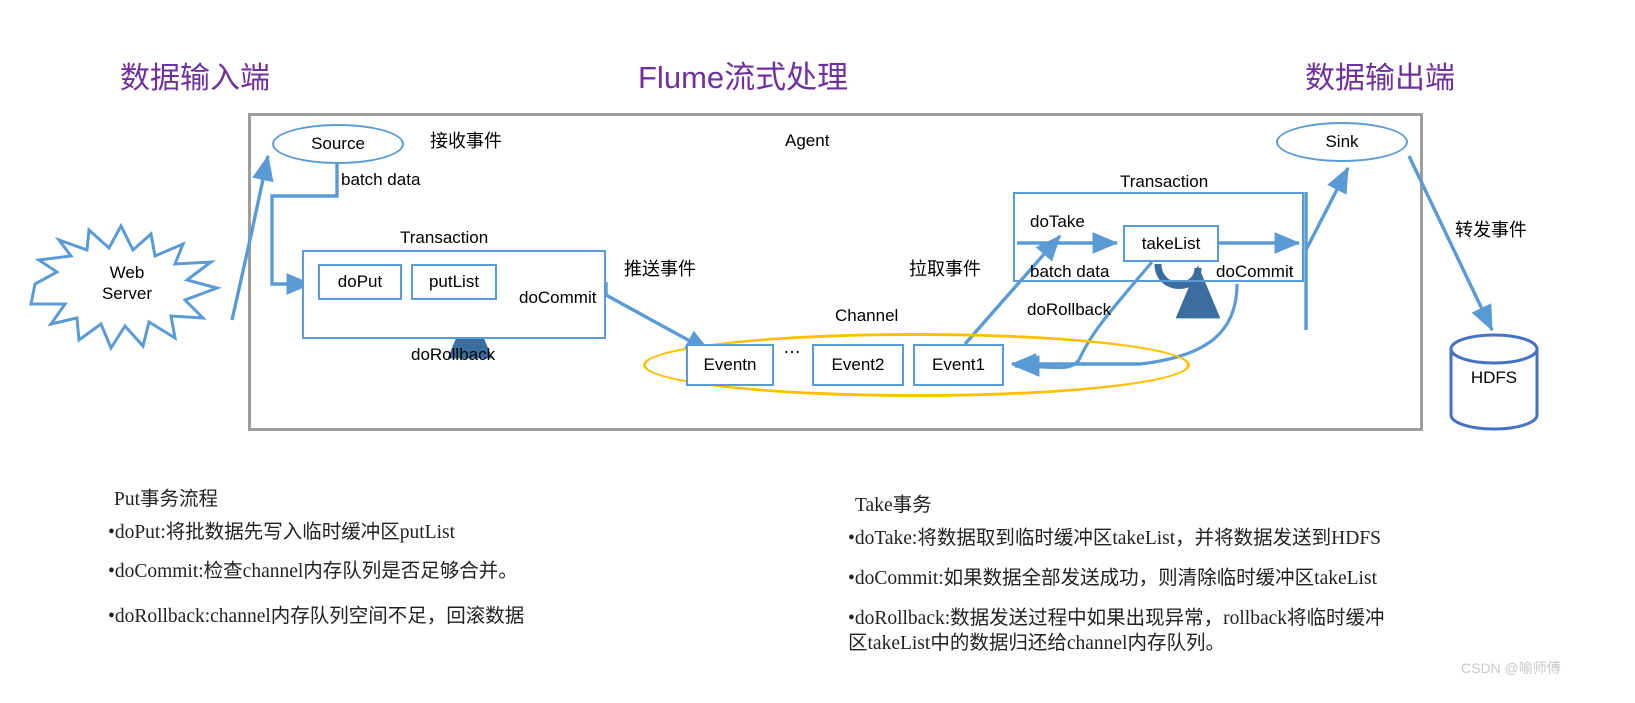 The height and width of the screenshot is (703, 1635). I want to click on event-n-label: Eventn, so click(730, 364).